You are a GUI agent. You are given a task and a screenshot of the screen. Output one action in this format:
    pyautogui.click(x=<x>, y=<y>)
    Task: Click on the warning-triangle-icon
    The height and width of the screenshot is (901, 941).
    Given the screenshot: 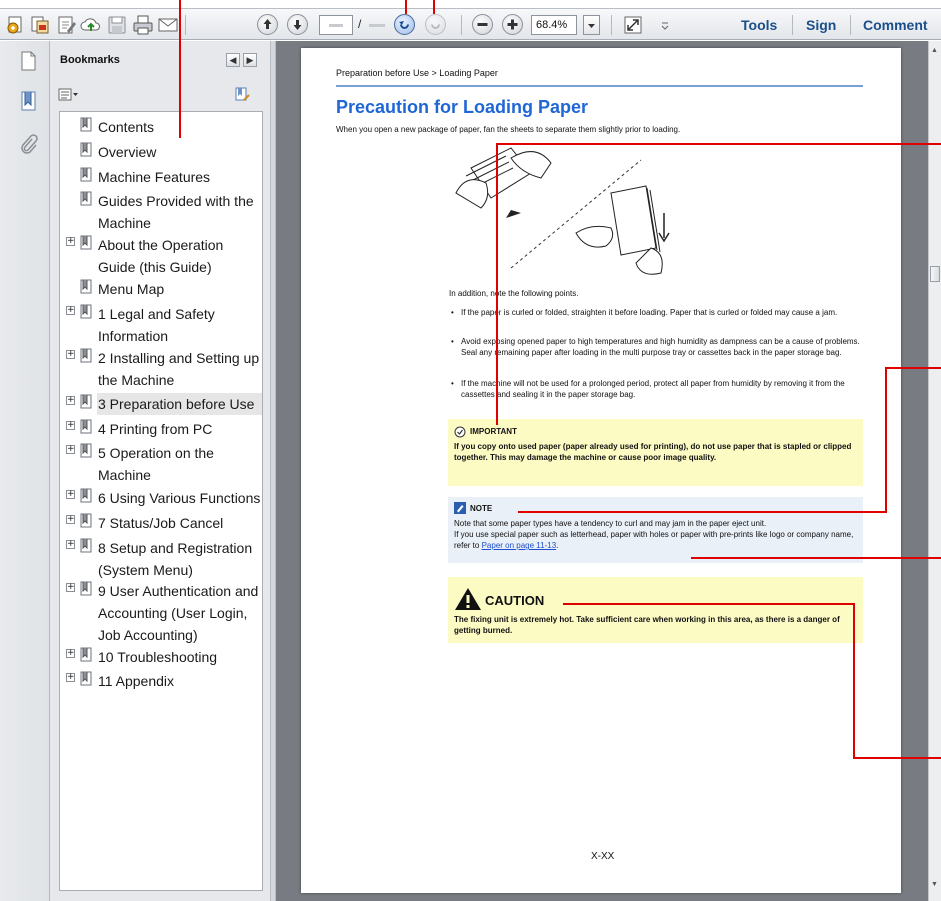 What is the action you would take?
    pyautogui.click(x=468, y=599)
    